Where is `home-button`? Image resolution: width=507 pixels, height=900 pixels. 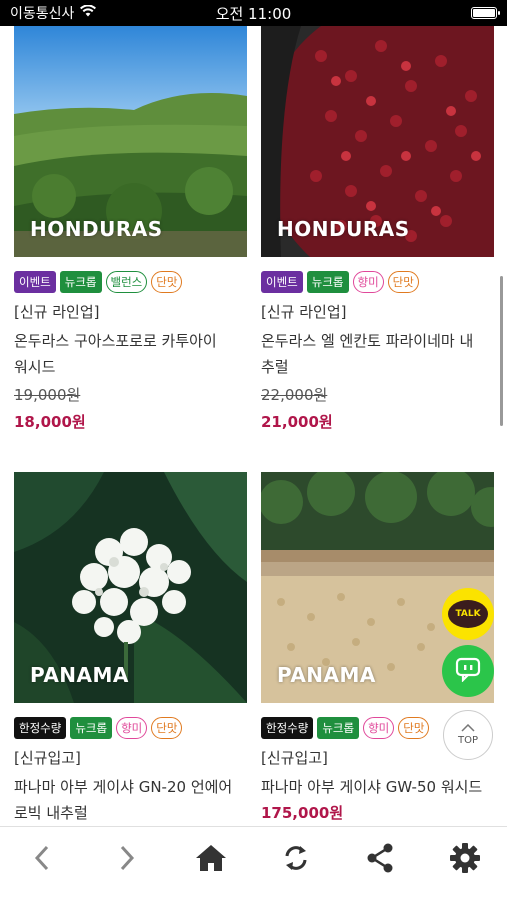
home-button is located at coordinates (211, 860).